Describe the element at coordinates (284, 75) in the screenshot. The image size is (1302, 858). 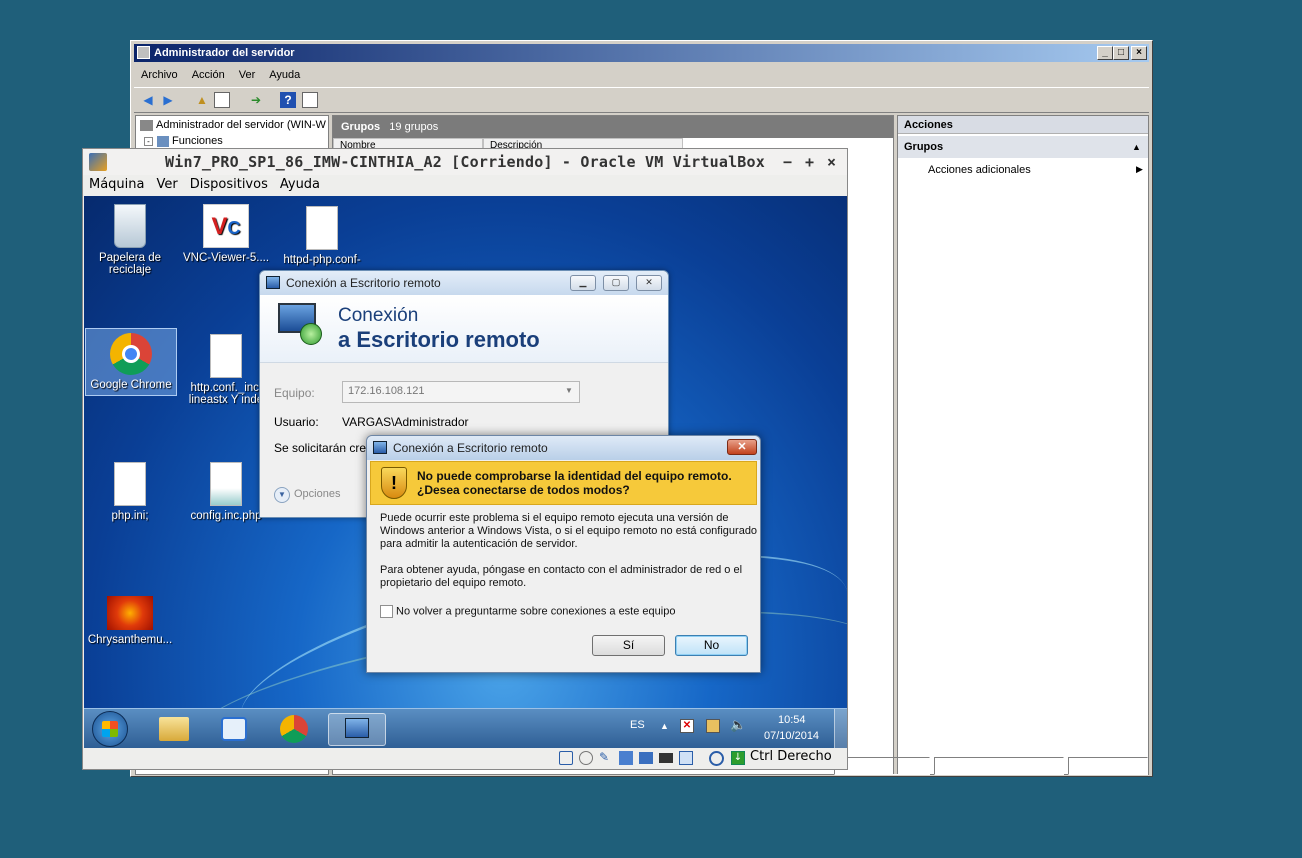
I see `menu-ayuda: Ayuda` at that location.